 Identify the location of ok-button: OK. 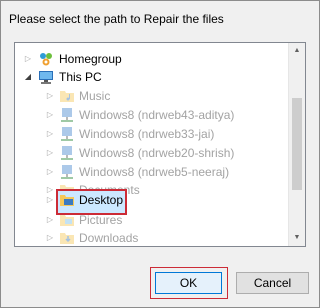
(188, 283).